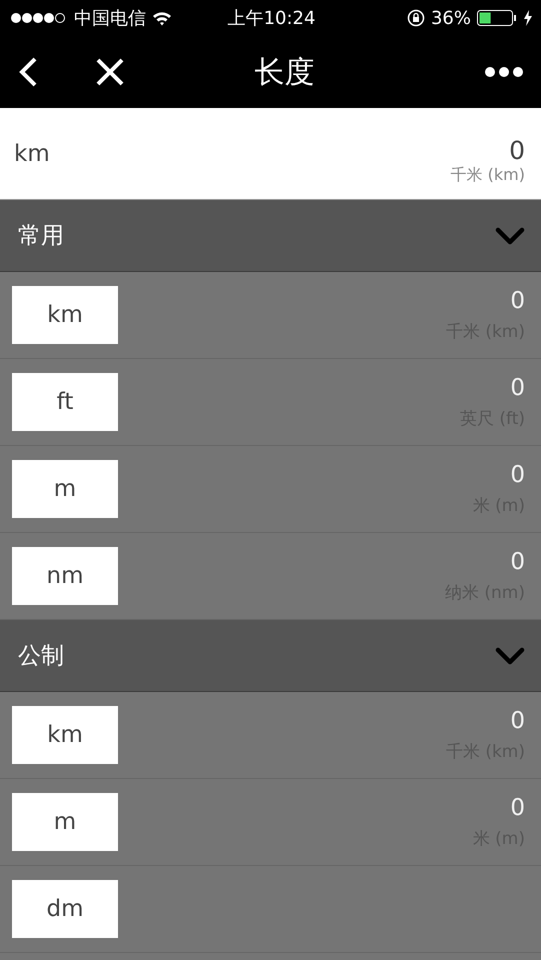 This screenshot has height=960, width=541. Describe the element at coordinates (41, 236) in the screenshot. I see `section-title: 常用` at that location.